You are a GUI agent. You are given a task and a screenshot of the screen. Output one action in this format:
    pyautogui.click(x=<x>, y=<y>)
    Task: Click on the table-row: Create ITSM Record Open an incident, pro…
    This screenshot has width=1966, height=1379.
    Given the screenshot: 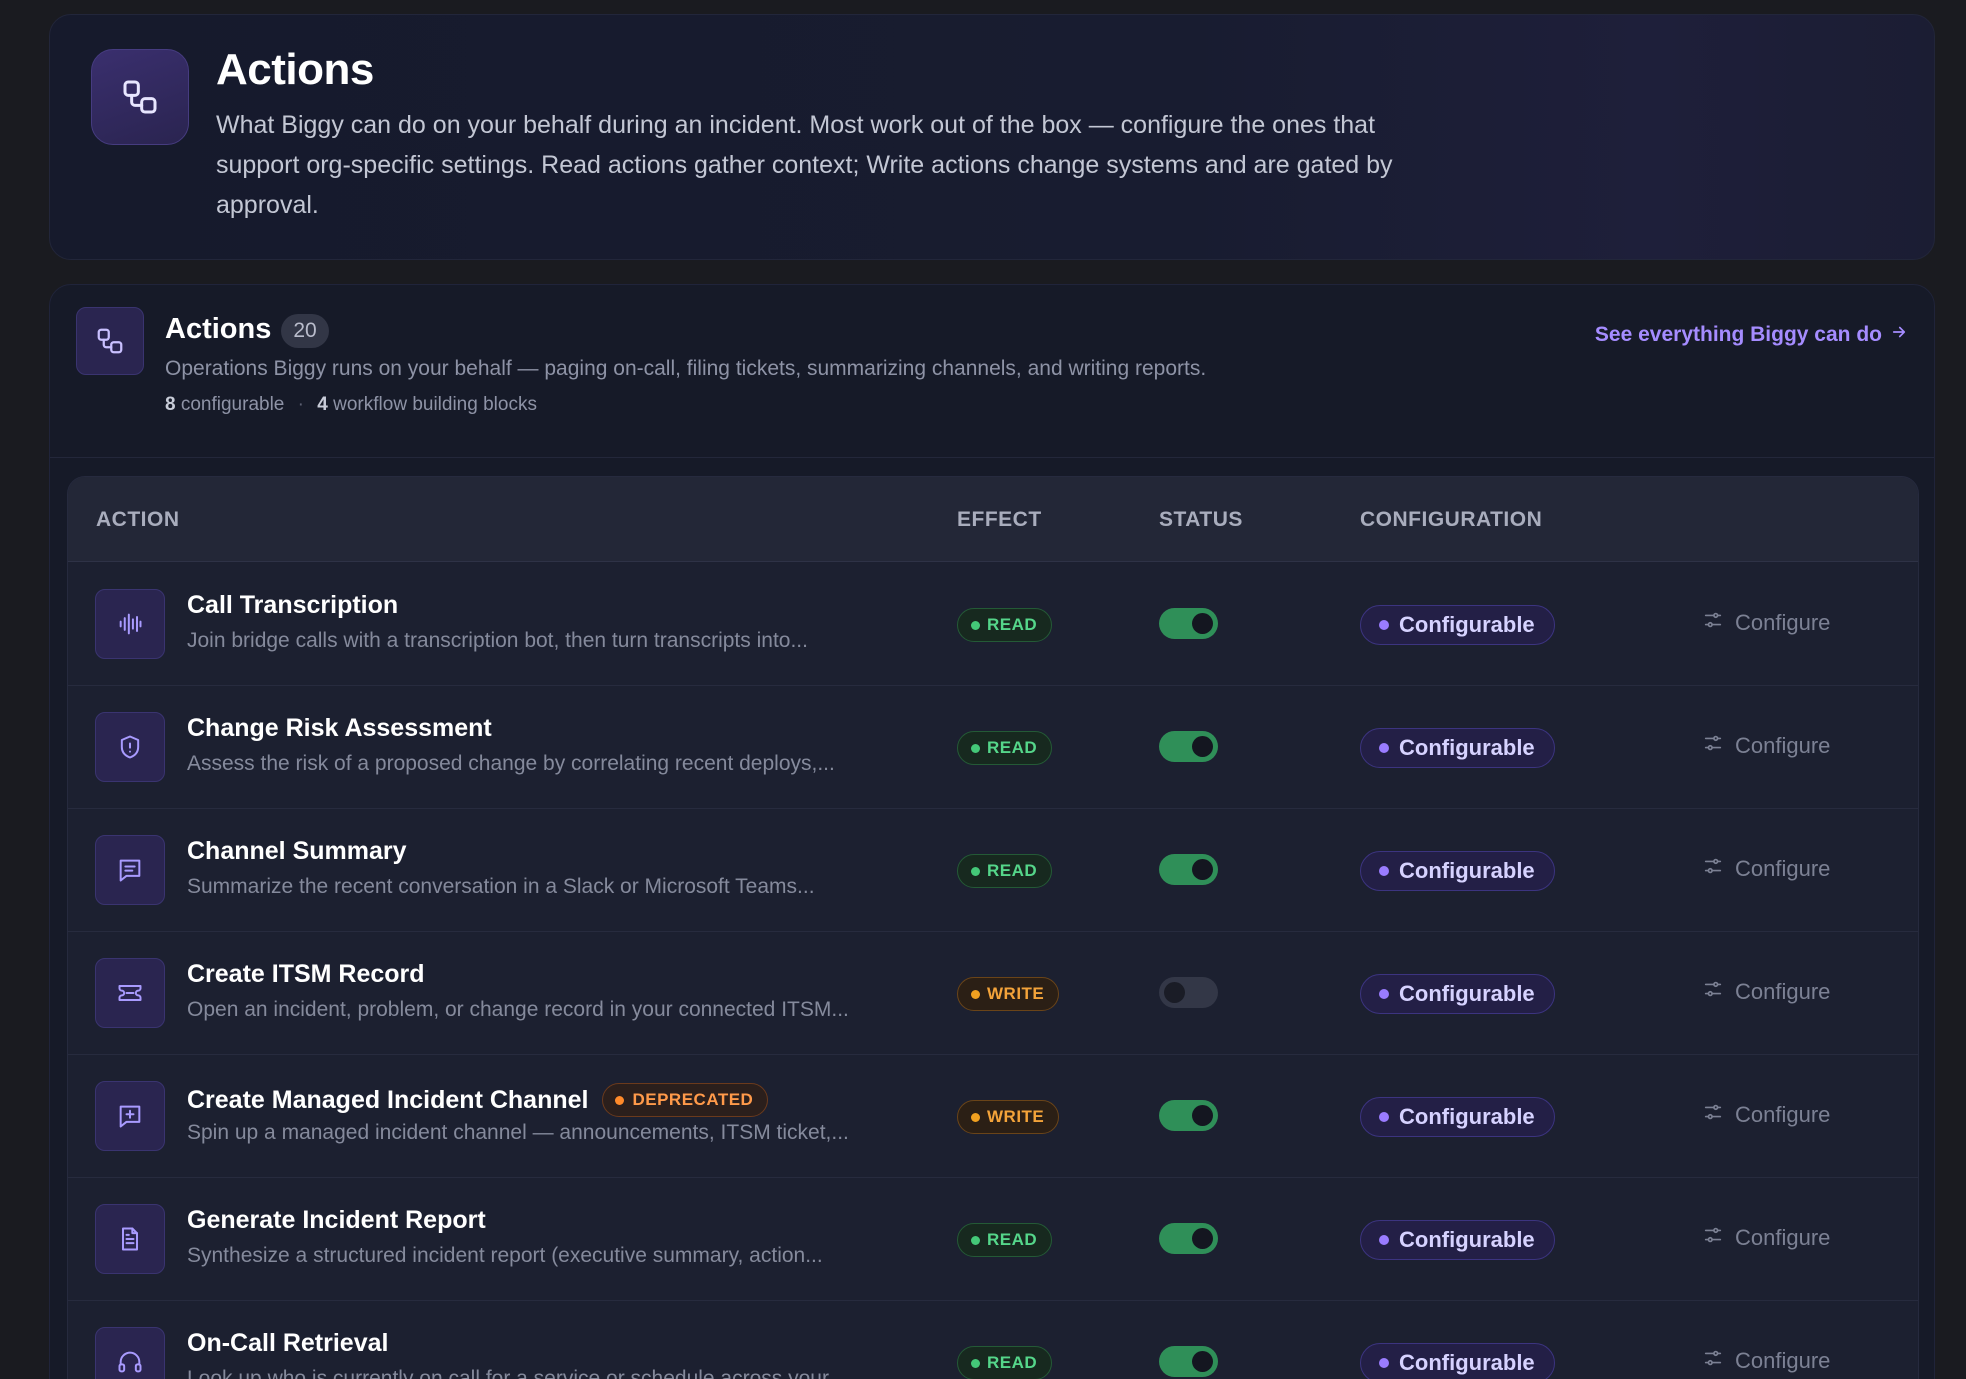 What is the action you would take?
    pyautogui.click(x=993, y=993)
    